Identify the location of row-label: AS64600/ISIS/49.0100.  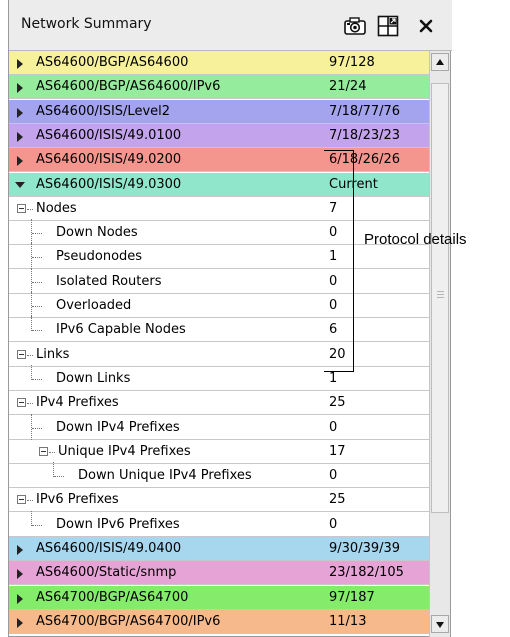
(109, 135).